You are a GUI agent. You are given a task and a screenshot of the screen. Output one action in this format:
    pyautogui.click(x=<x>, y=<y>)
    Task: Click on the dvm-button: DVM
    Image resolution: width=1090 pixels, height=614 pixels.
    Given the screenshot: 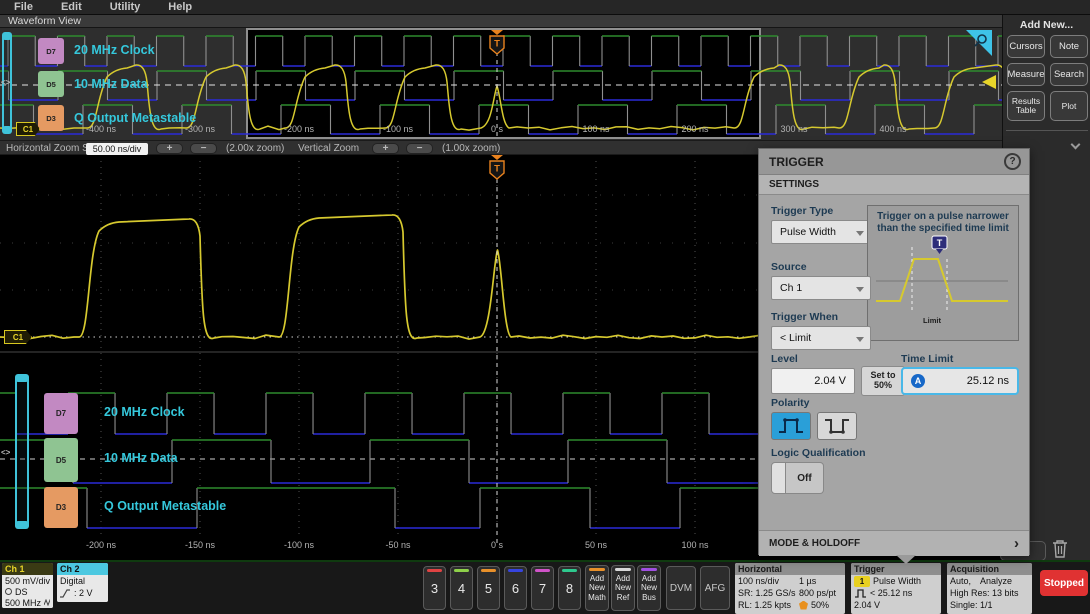 What is the action you would take?
    pyautogui.click(x=681, y=588)
    